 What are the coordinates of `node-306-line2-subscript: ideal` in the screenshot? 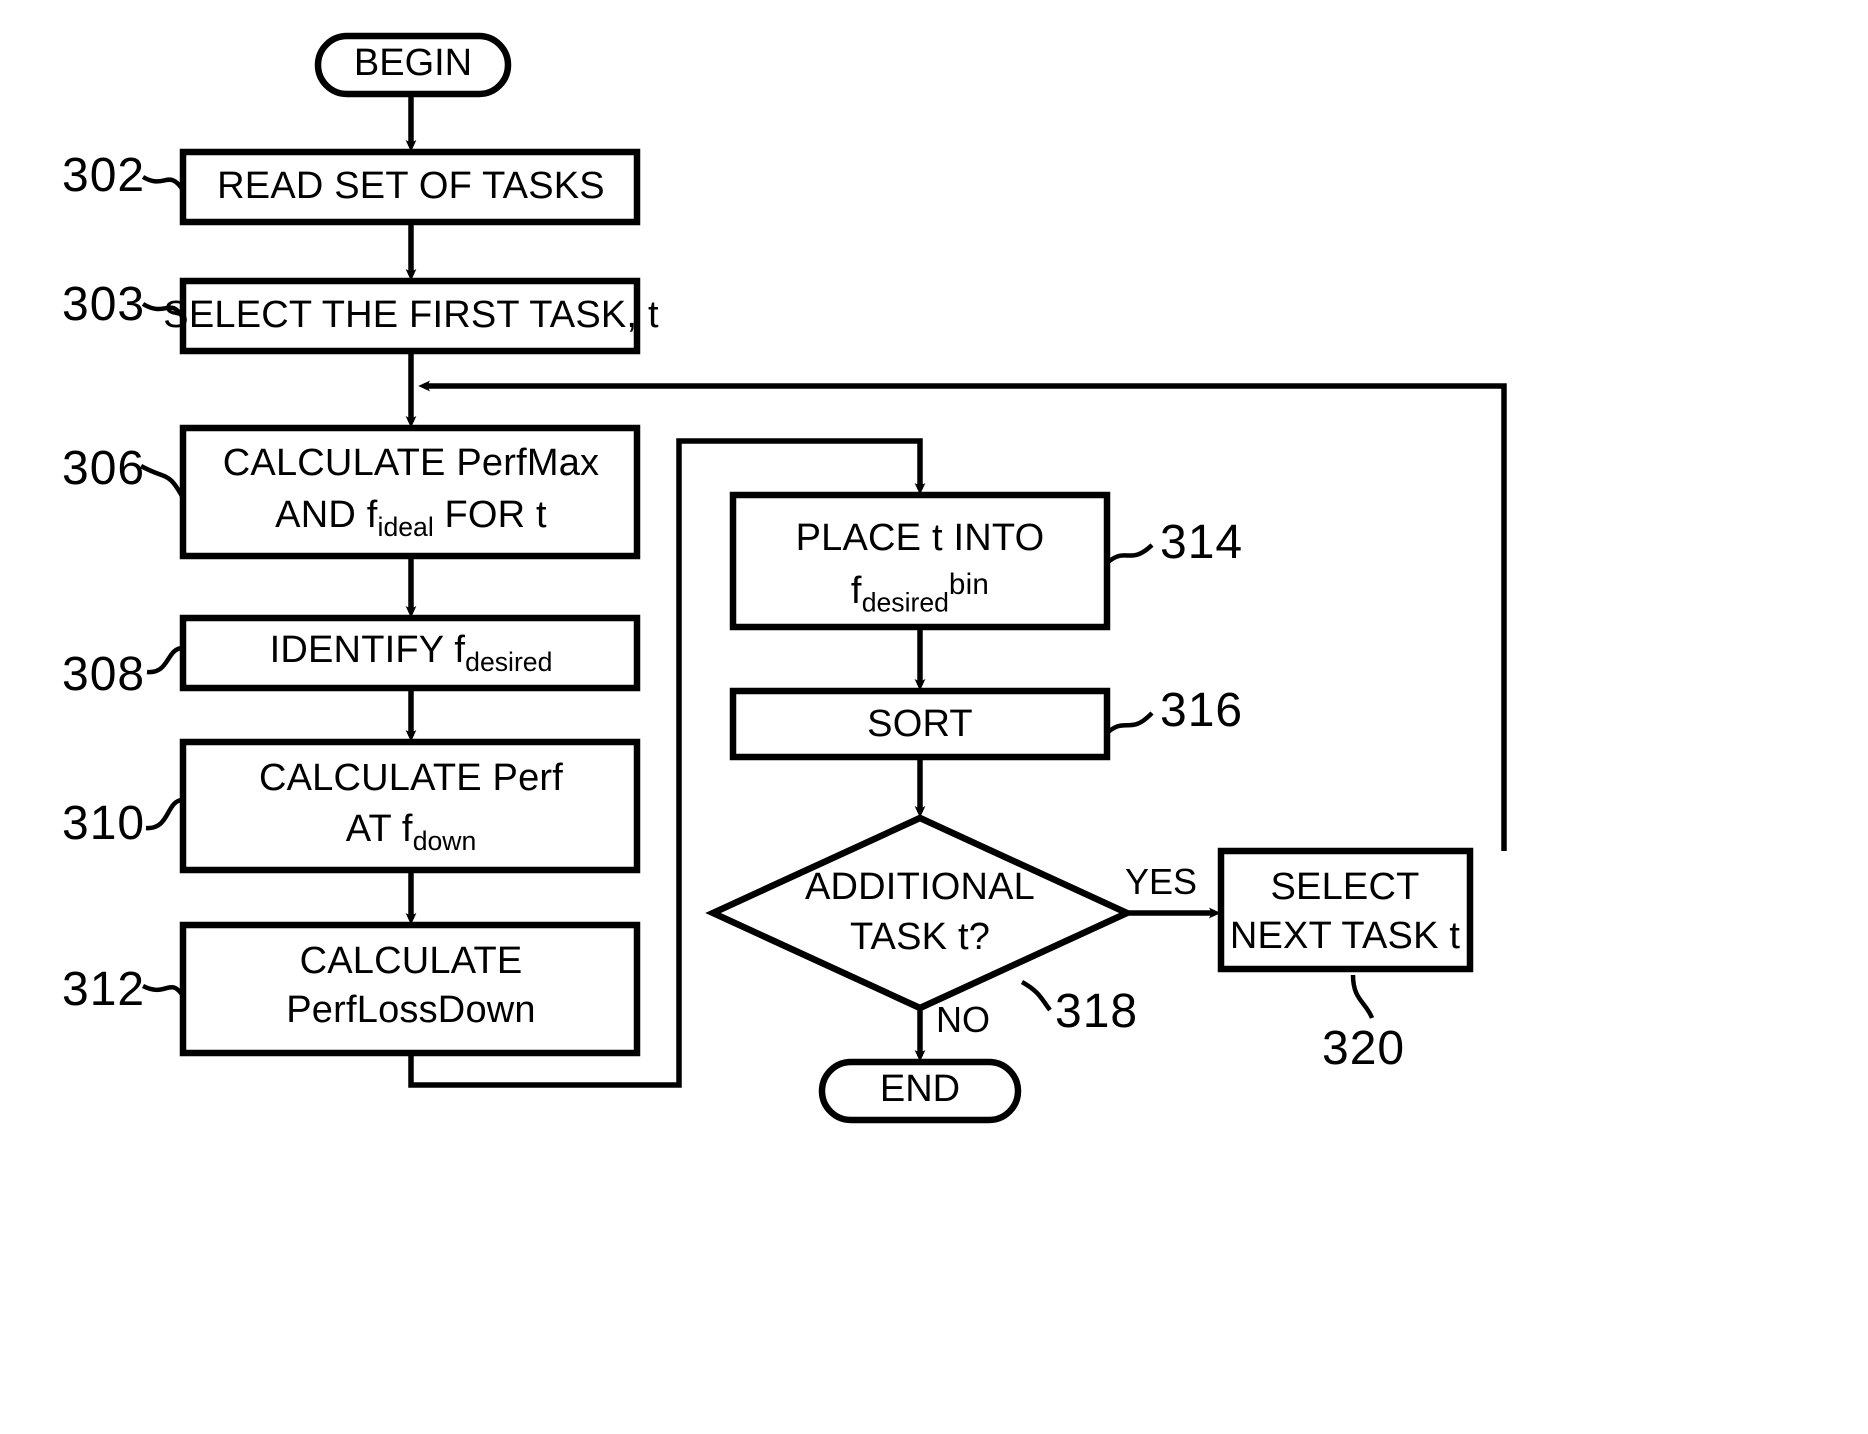 It's located at (405, 526).